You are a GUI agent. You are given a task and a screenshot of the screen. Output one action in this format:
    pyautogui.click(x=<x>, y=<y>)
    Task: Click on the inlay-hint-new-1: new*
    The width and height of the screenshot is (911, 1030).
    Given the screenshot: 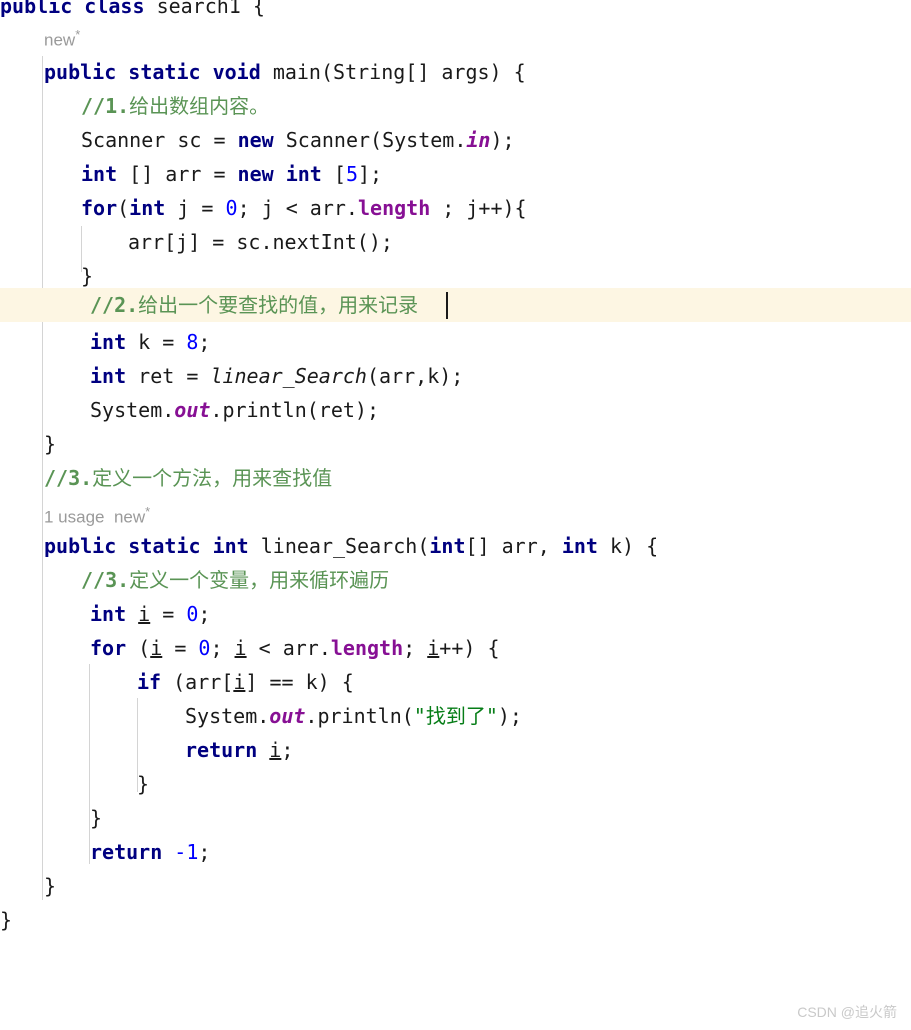 What is the action you would take?
    pyautogui.click(x=62, y=35)
    